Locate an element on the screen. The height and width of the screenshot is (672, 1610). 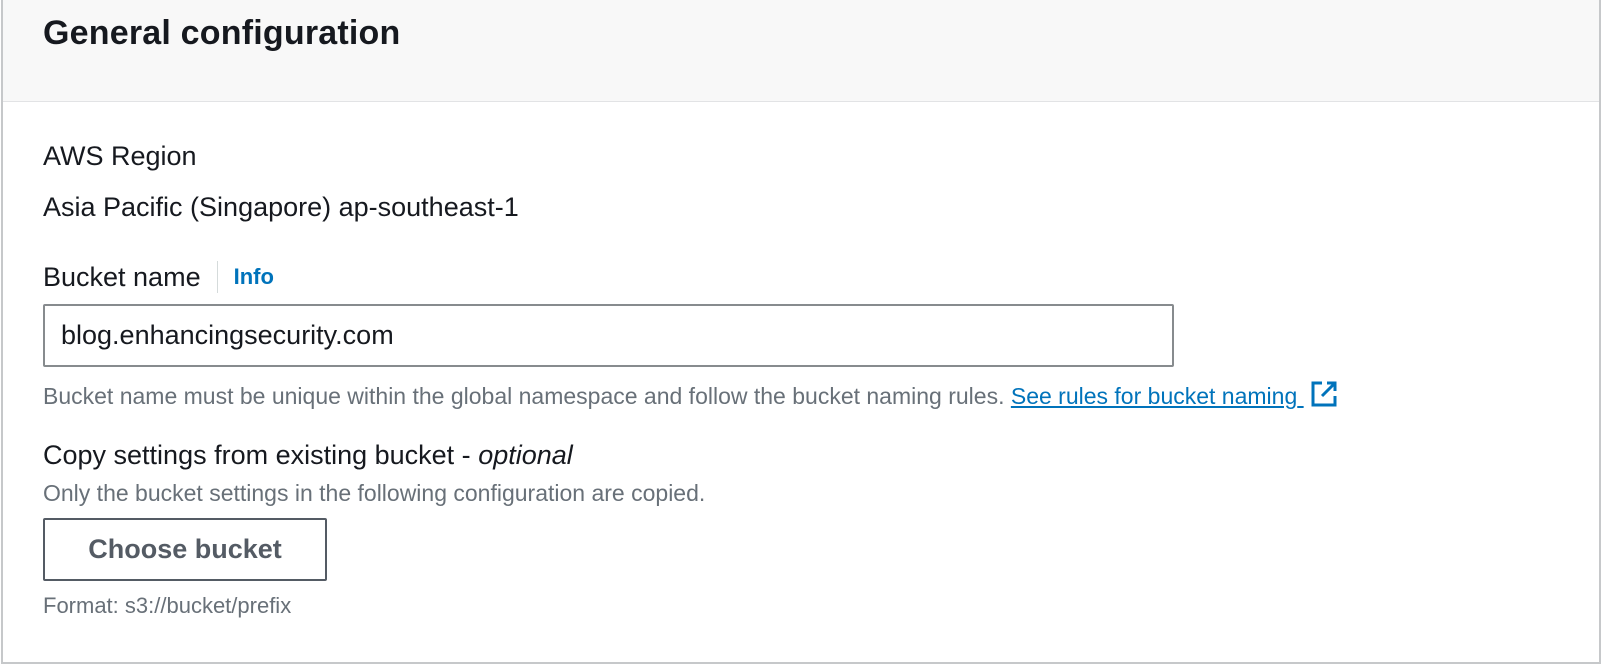
choose-bucket-button: Choose bucket is located at coordinates (185, 549).